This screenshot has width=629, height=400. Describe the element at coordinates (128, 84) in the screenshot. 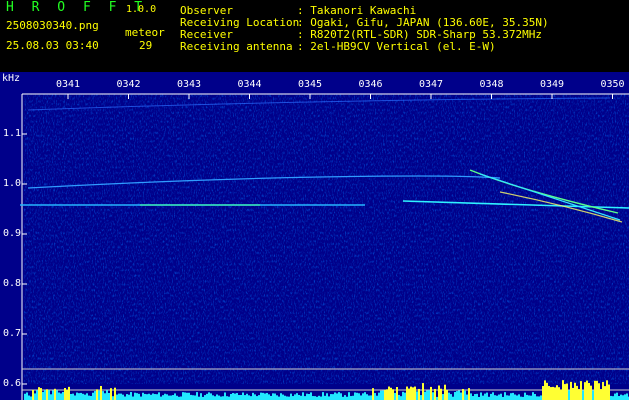

I see `time-tick-label: 0342` at that location.